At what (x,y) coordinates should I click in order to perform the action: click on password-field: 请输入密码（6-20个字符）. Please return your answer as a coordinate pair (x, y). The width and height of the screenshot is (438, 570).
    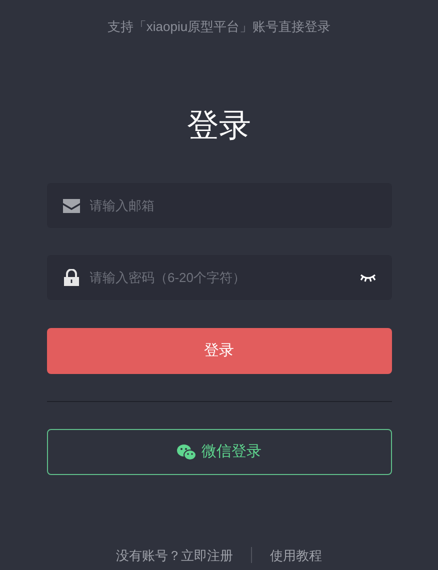
    Looking at the image, I should click on (219, 277).